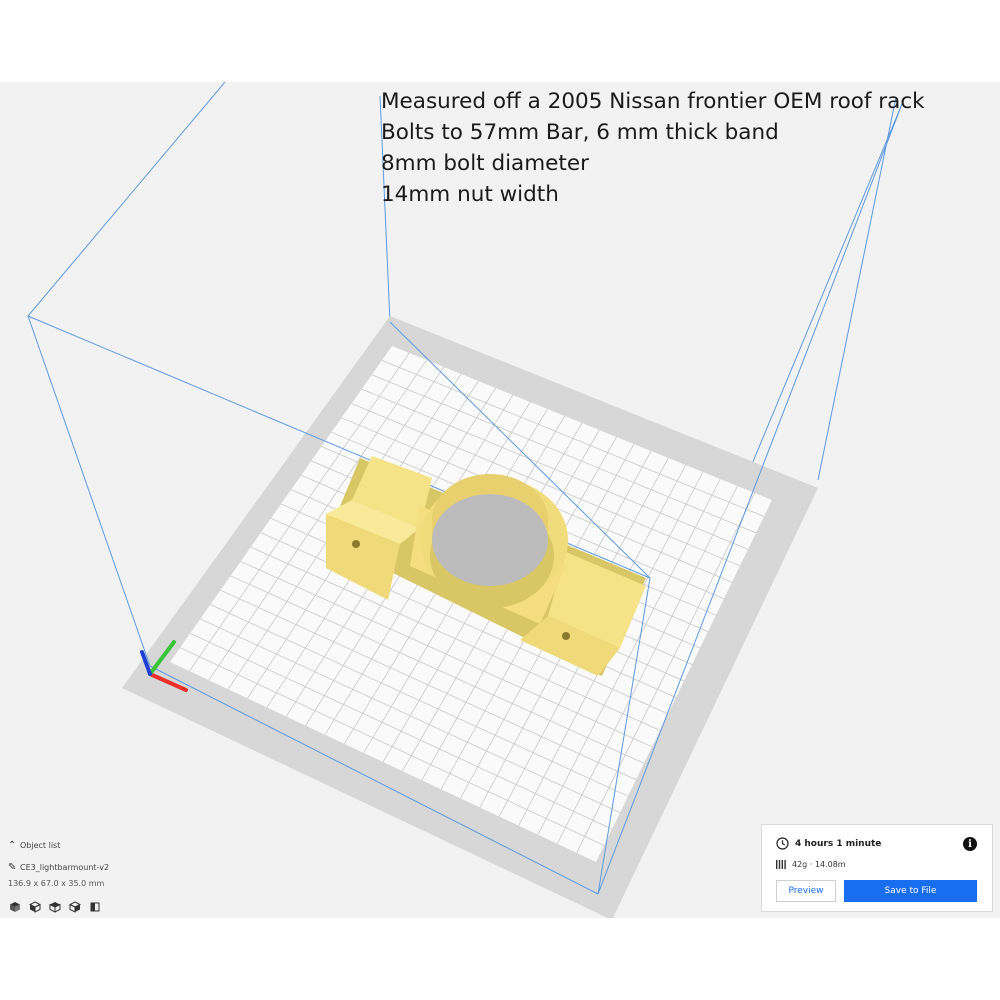 This screenshot has width=1000, height=1000. Describe the element at coordinates (95, 907) in the screenshot. I see `right-view-icon` at that location.